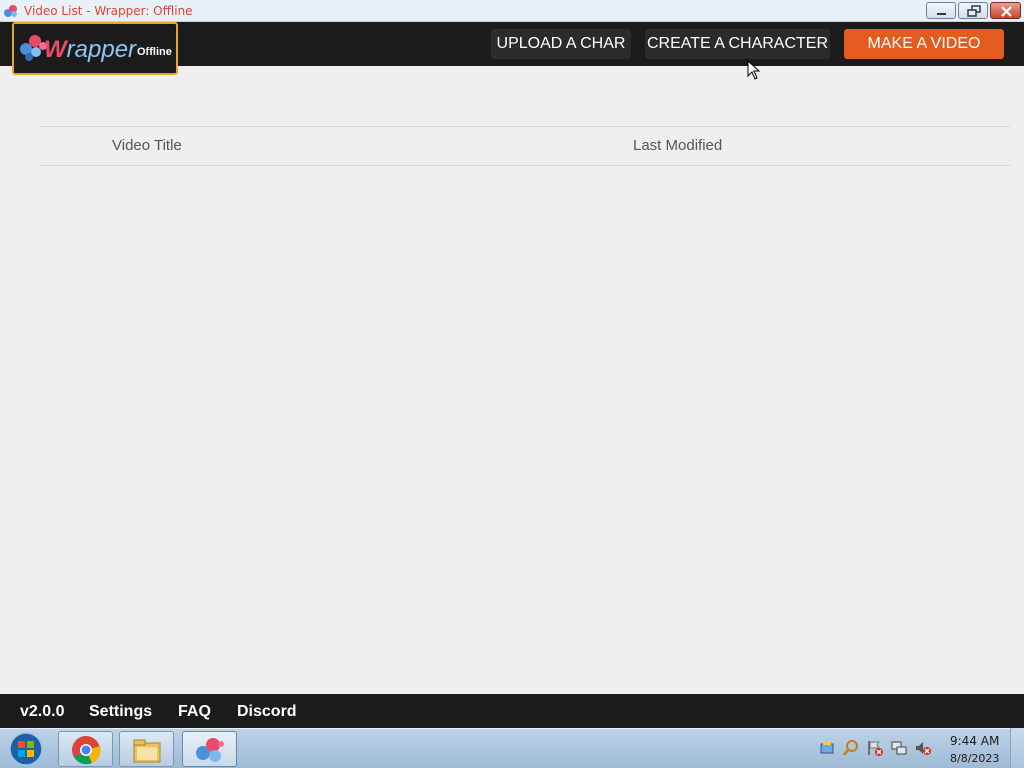 Image resolution: width=1024 pixels, height=768 pixels. I want to click on version-label: v2.0.0, so click(42, 711).